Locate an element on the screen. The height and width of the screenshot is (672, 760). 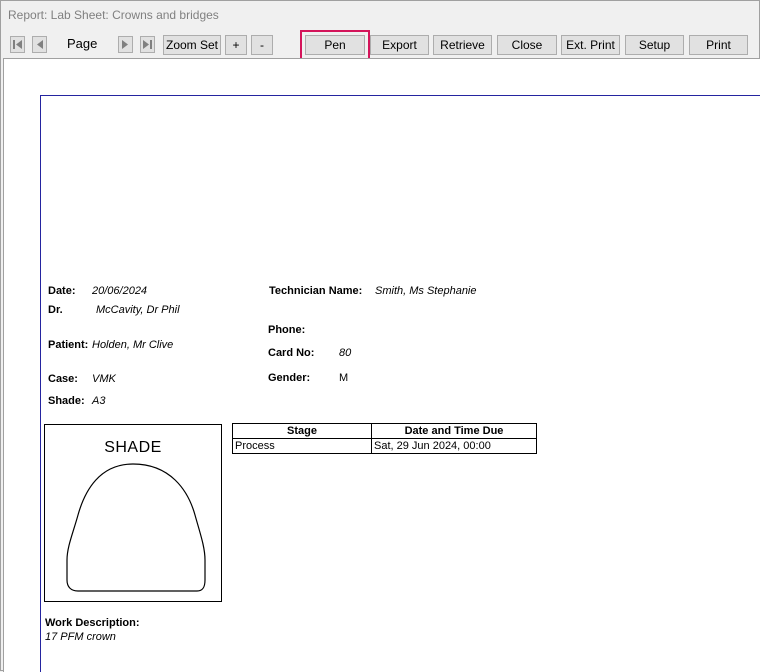
zoom-out-button: - is located at coordinates (262, 45).